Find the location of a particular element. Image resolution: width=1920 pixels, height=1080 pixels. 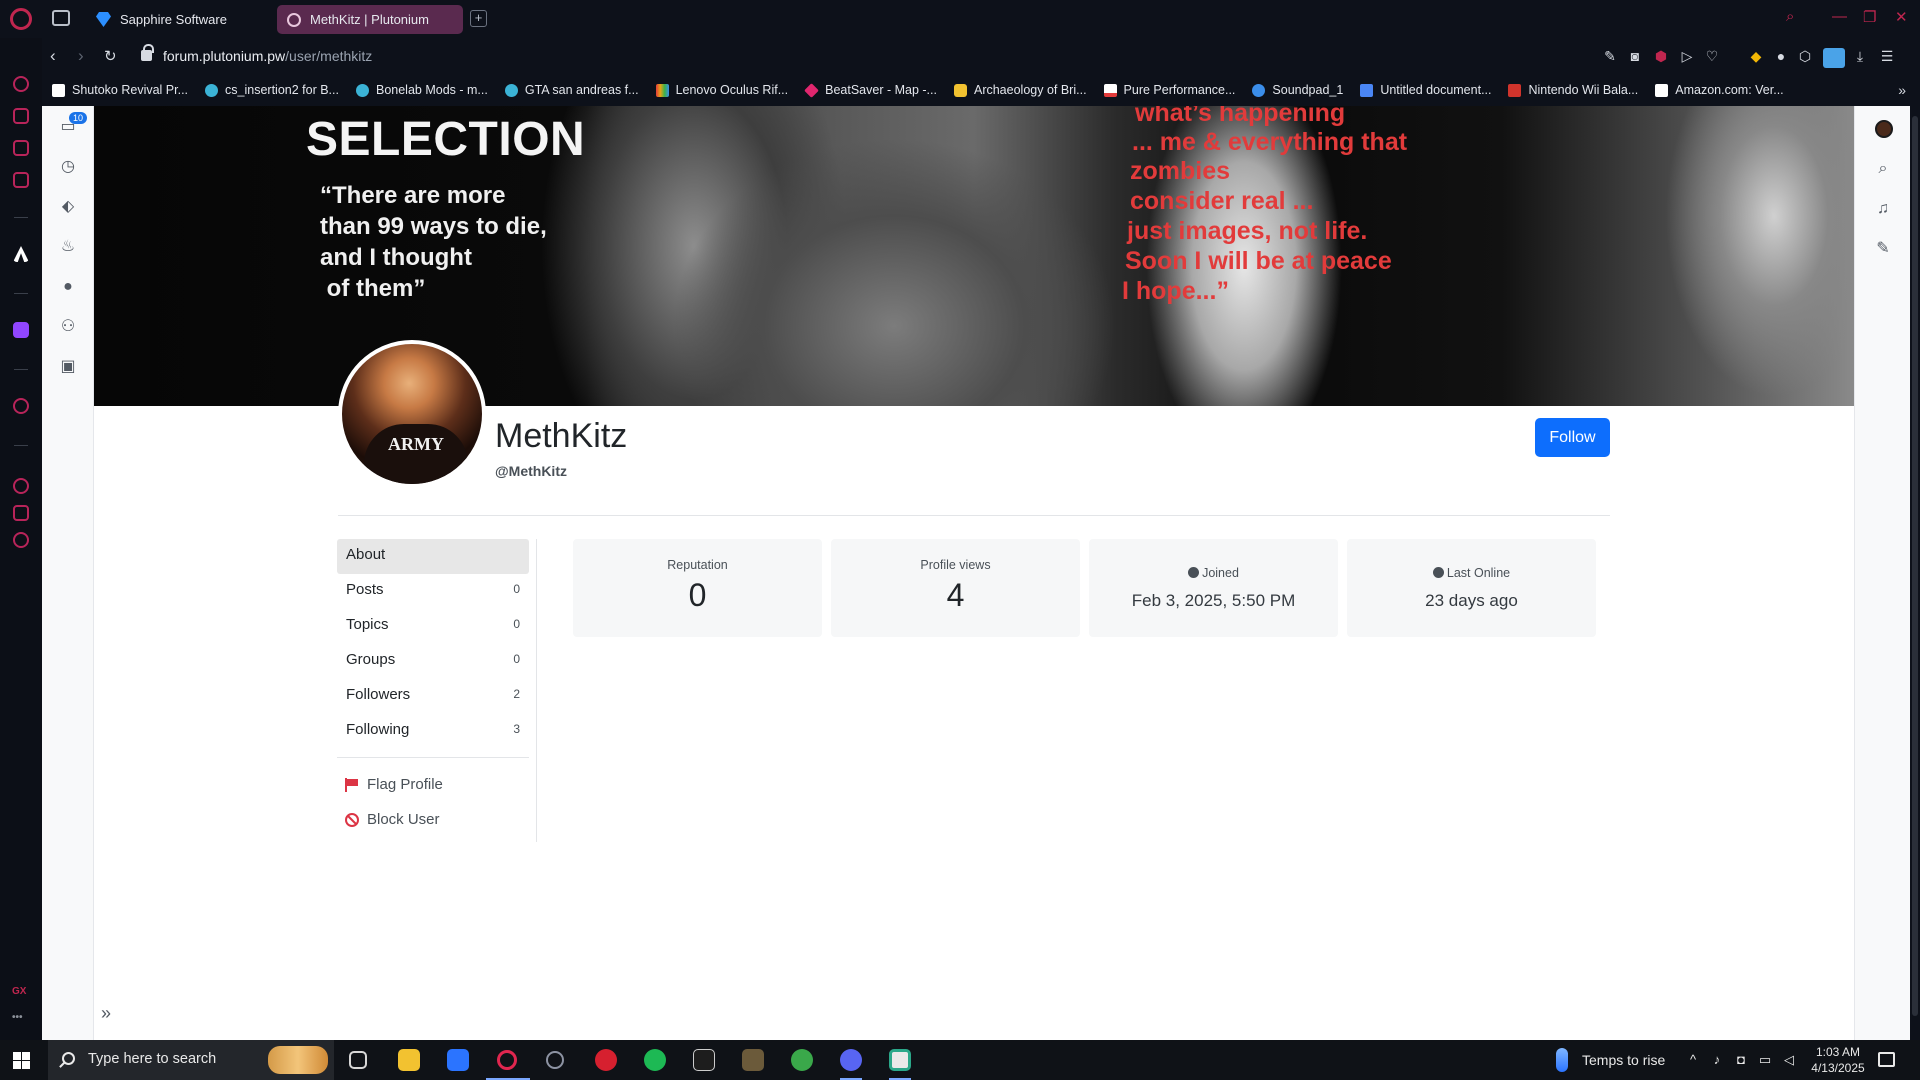

notification-center-icon is located at coordinates (1886, 1059).